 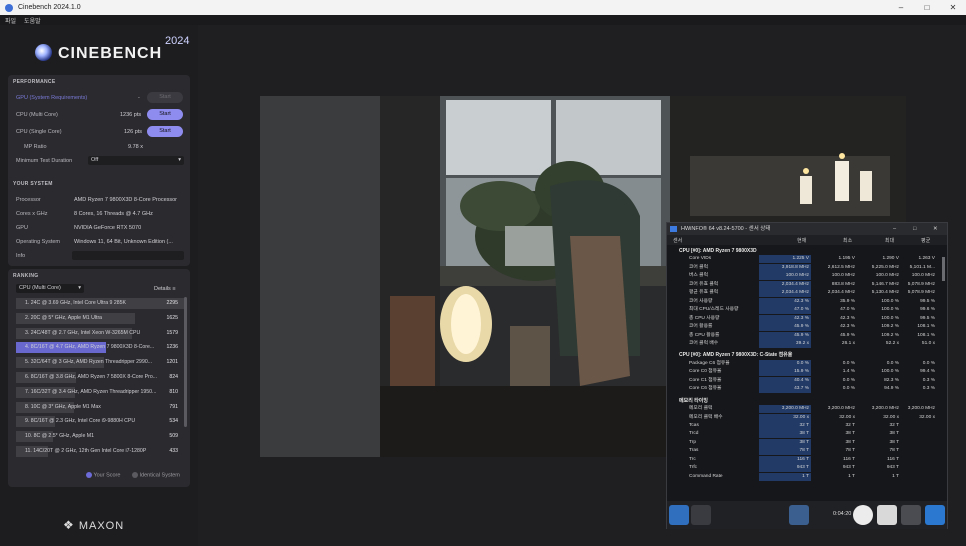 I want to click on sensor-row: Package C6 점유율 0.0 % 0.0 % 0.0 % 0.0 %, so click(x=802, y=363).